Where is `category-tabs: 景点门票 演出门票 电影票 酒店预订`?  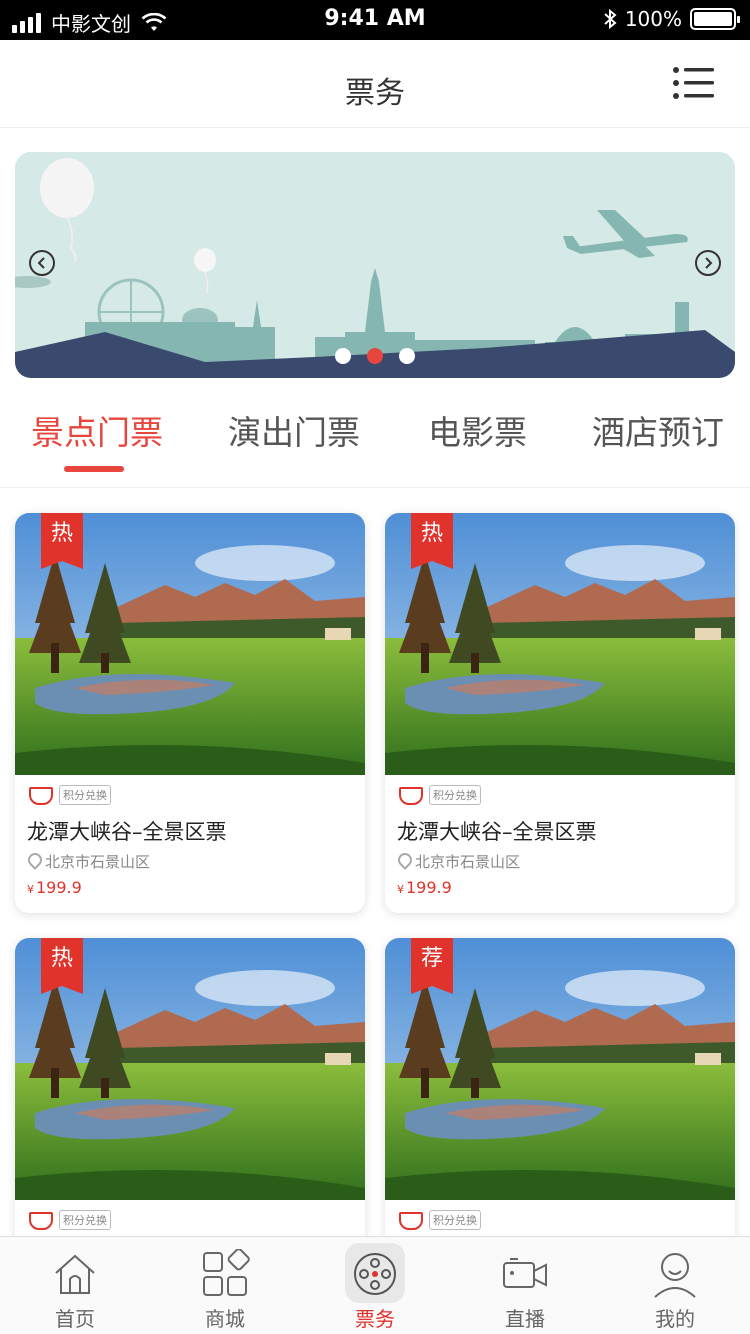 category-tabs: 景点门票 演出门票 电影票 酒店预订 is located at coordinates (375, 439).